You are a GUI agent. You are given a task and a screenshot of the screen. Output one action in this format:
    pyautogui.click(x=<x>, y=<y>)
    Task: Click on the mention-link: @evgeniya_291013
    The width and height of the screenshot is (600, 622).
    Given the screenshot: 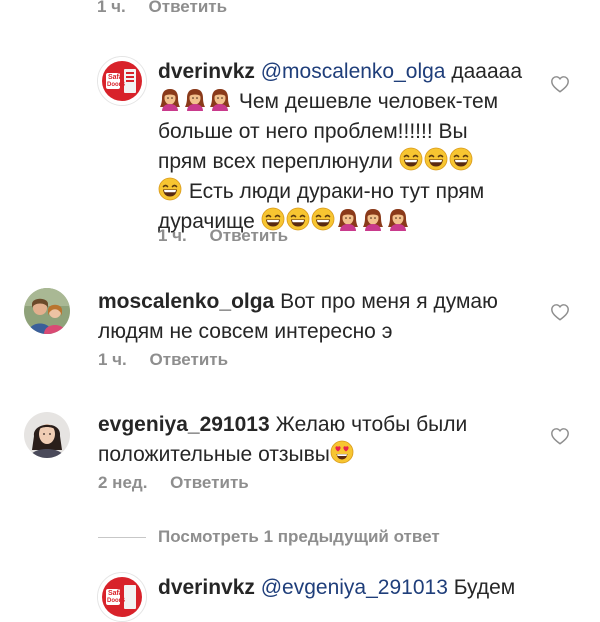 What is the action you would take?
    pyautogui.click(x=354, y=587)
    